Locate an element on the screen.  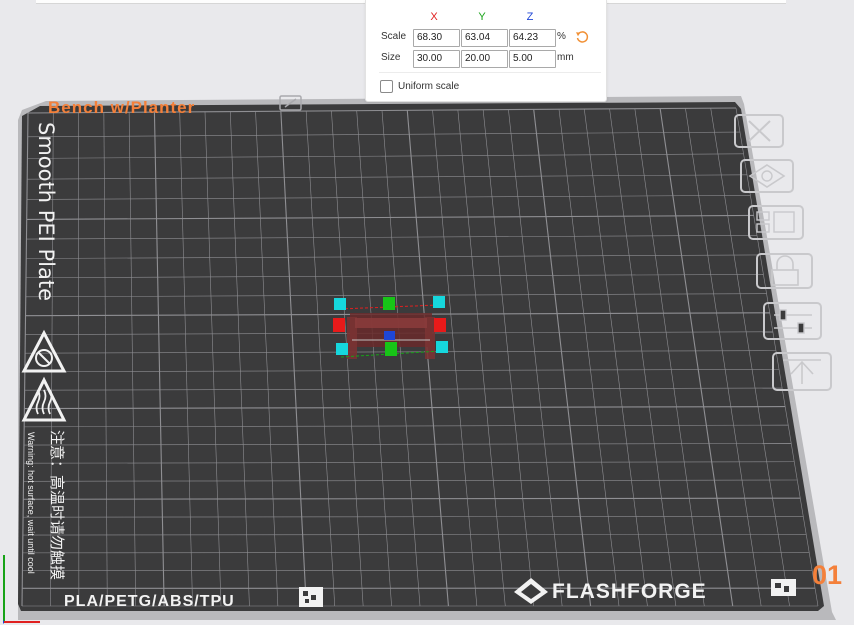
axis-y-header: Y is located at coordinates (482, 17).